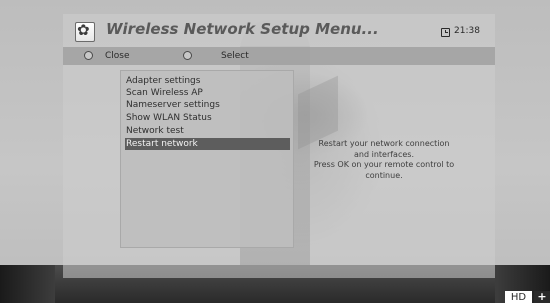 This screenshot has height=304, width=550. Describe the element at coordinates (384, 175) in the screenshot. I see `description-line: continue.` at that location.